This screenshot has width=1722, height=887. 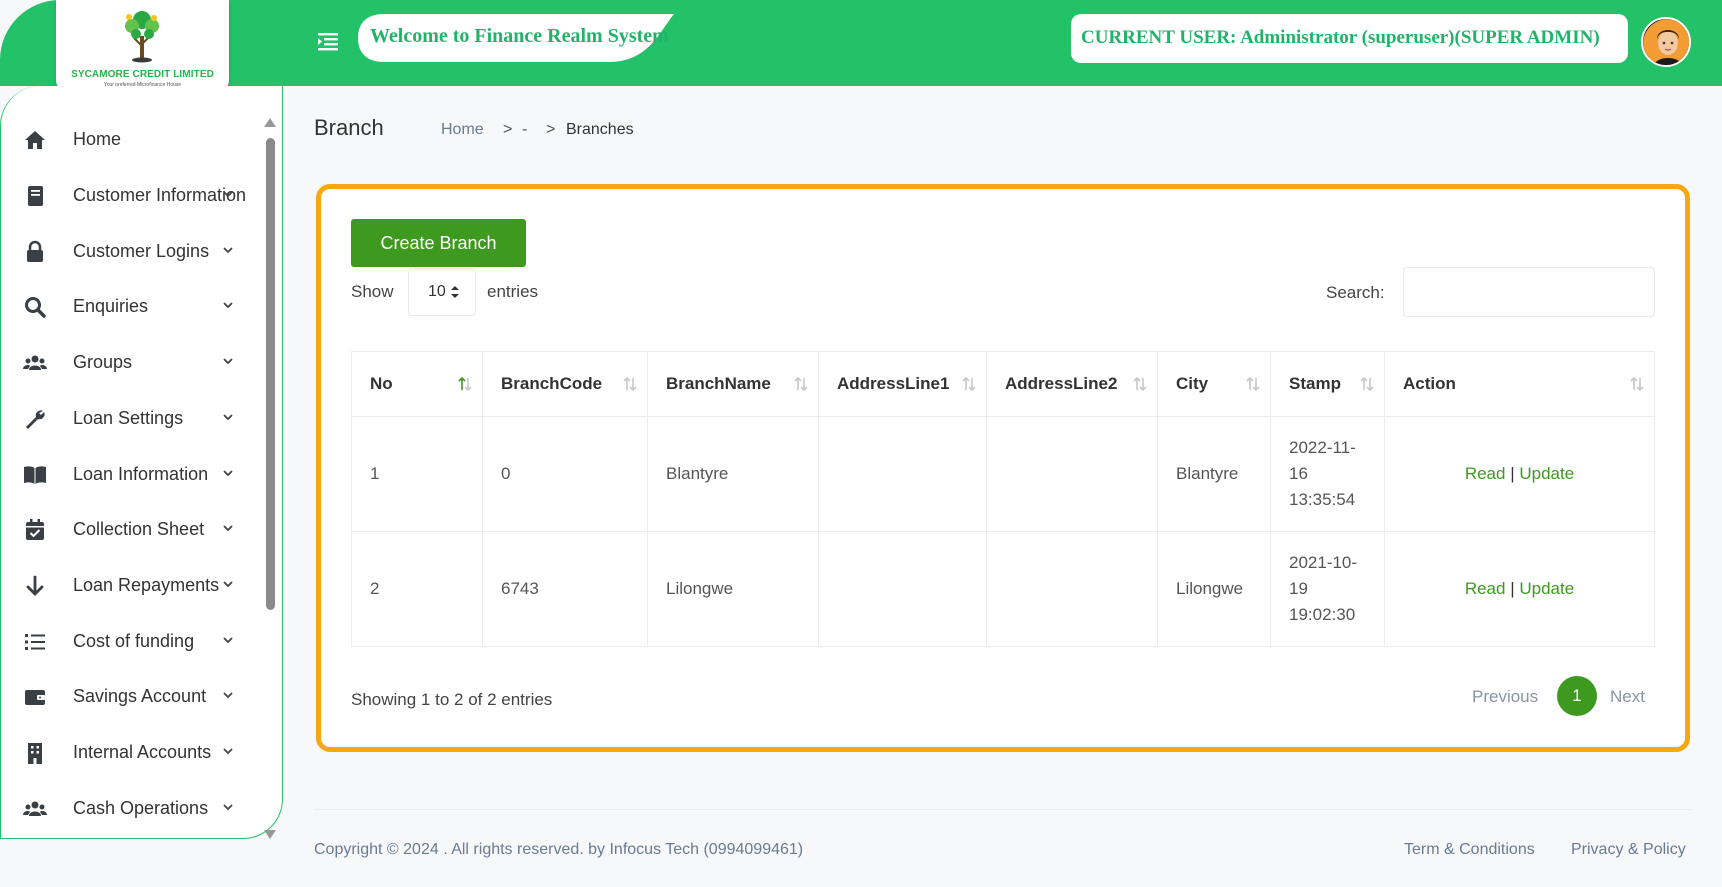 I want to click on next-page-button: Next, so click(x=1627, y=697).